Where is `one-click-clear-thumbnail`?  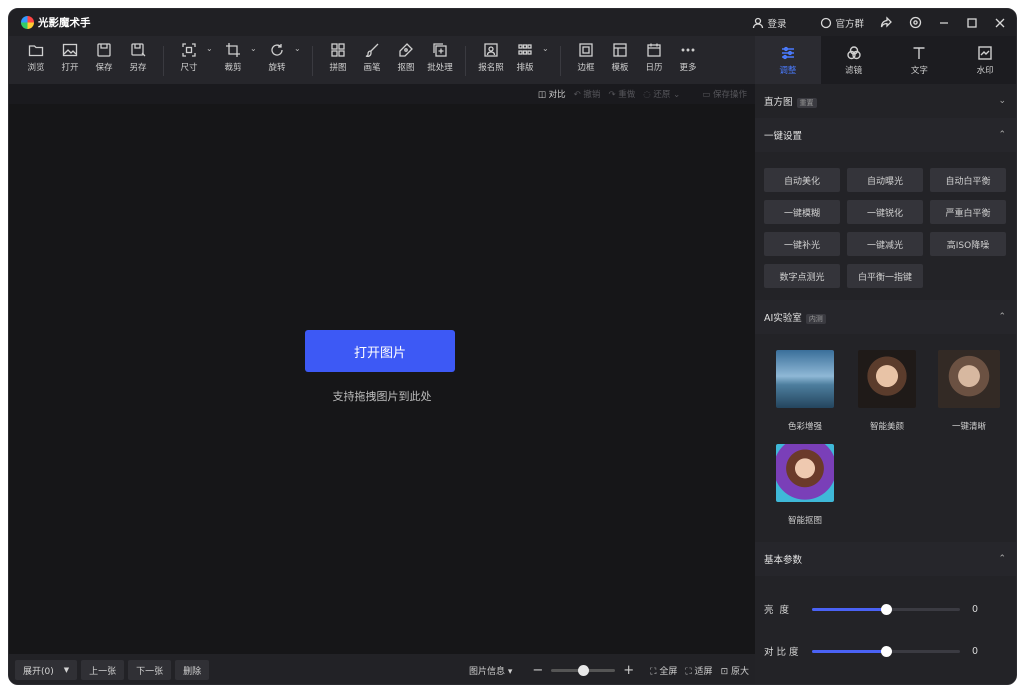 one-click-clear-thumbnail is located at coordinates (969, 379).